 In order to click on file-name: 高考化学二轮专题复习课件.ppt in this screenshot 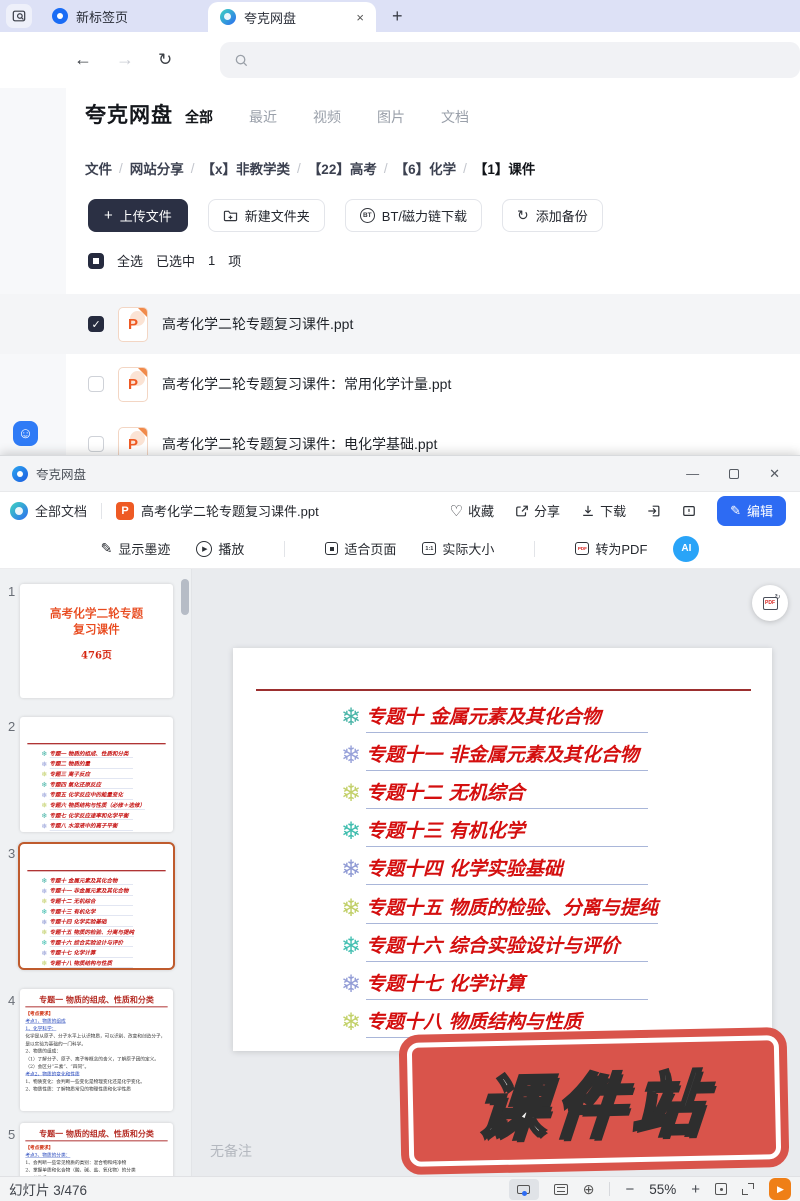, I will do `click(257, 324)`.